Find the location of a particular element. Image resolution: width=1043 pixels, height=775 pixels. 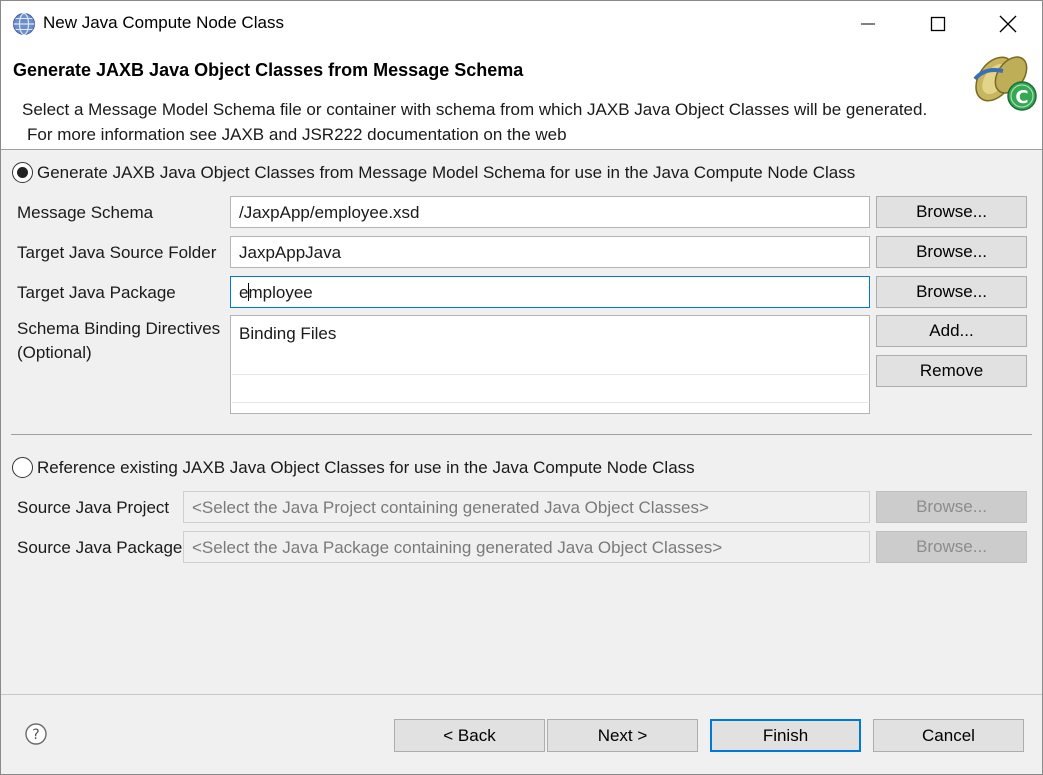

target-source-folder-label: Target Java Source Folder is located at coordinates (117, 252).